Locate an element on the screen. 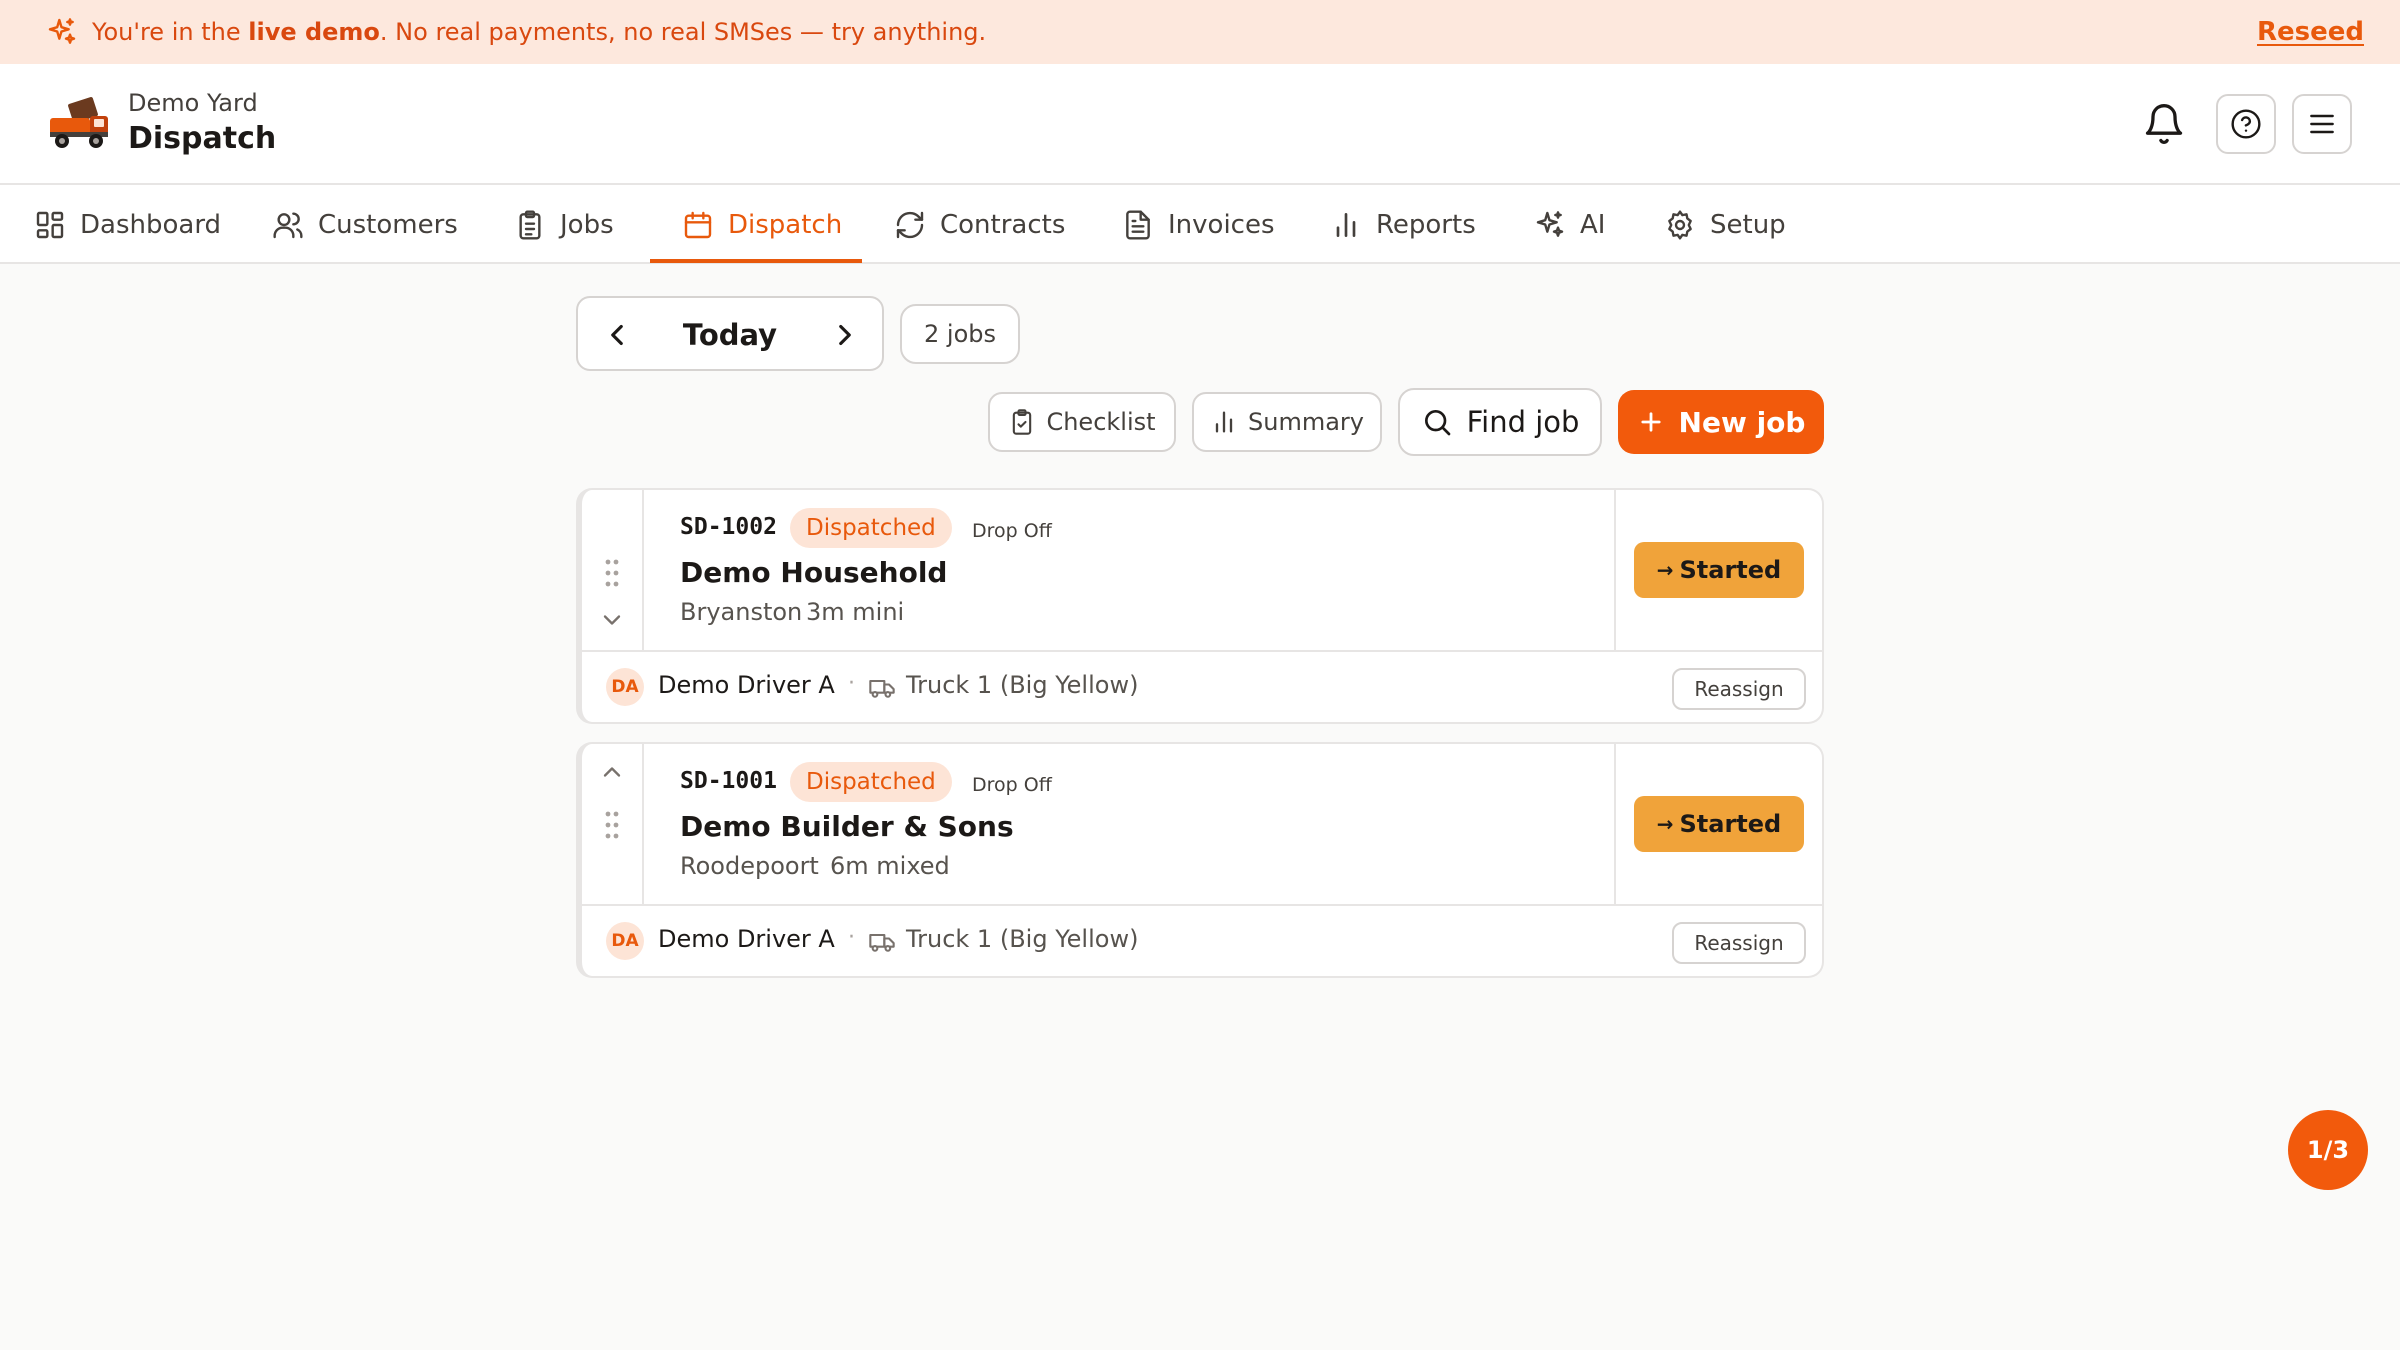 The width and height of the screenshot is (2400, 1350). hamburger-icon is located at coordinates (2322, 124).